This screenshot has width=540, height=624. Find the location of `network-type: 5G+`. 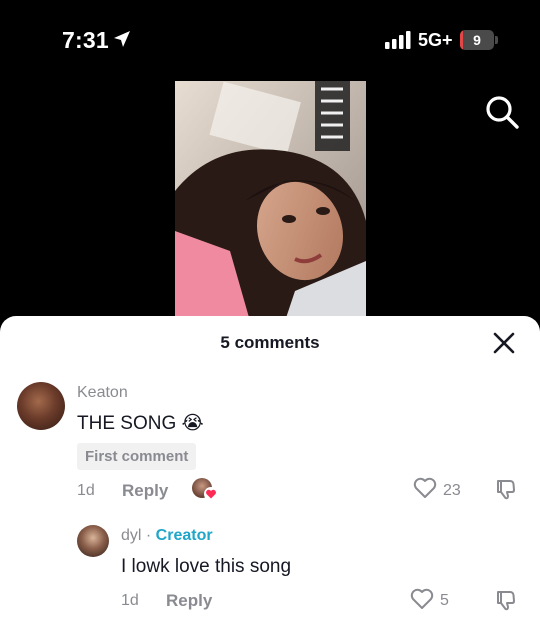

network-type: 5G+ is located at coordinates (435, 40).